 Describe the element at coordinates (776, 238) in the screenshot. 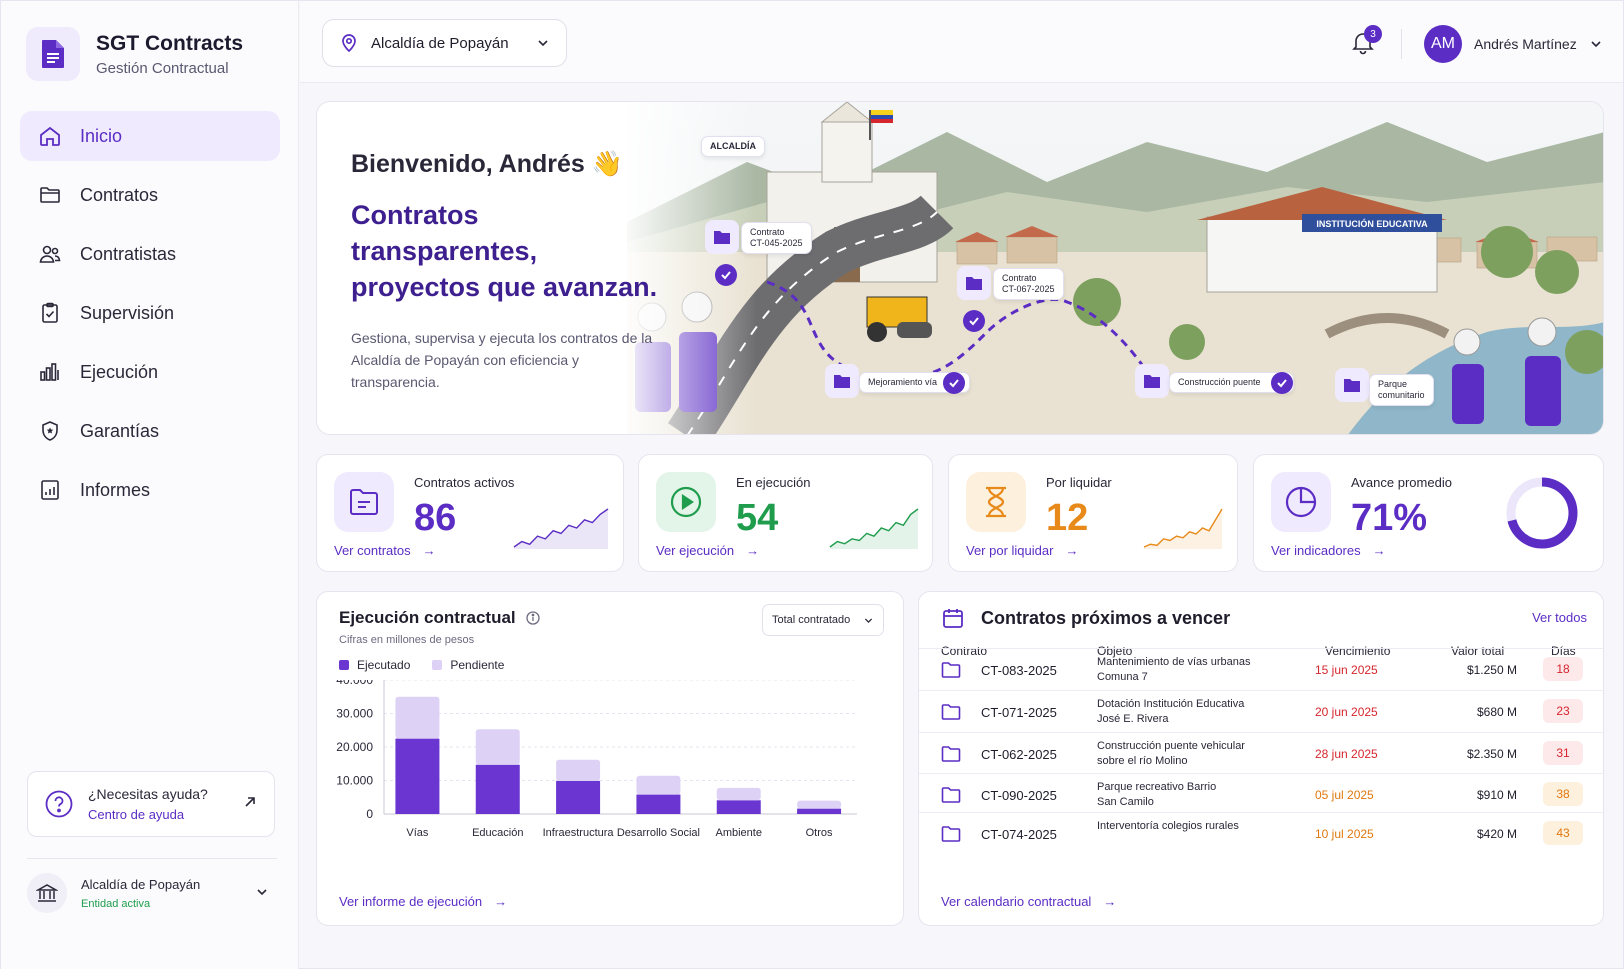

I see `map-marker-contract-045: Contrato CT-045-2025` at that location.